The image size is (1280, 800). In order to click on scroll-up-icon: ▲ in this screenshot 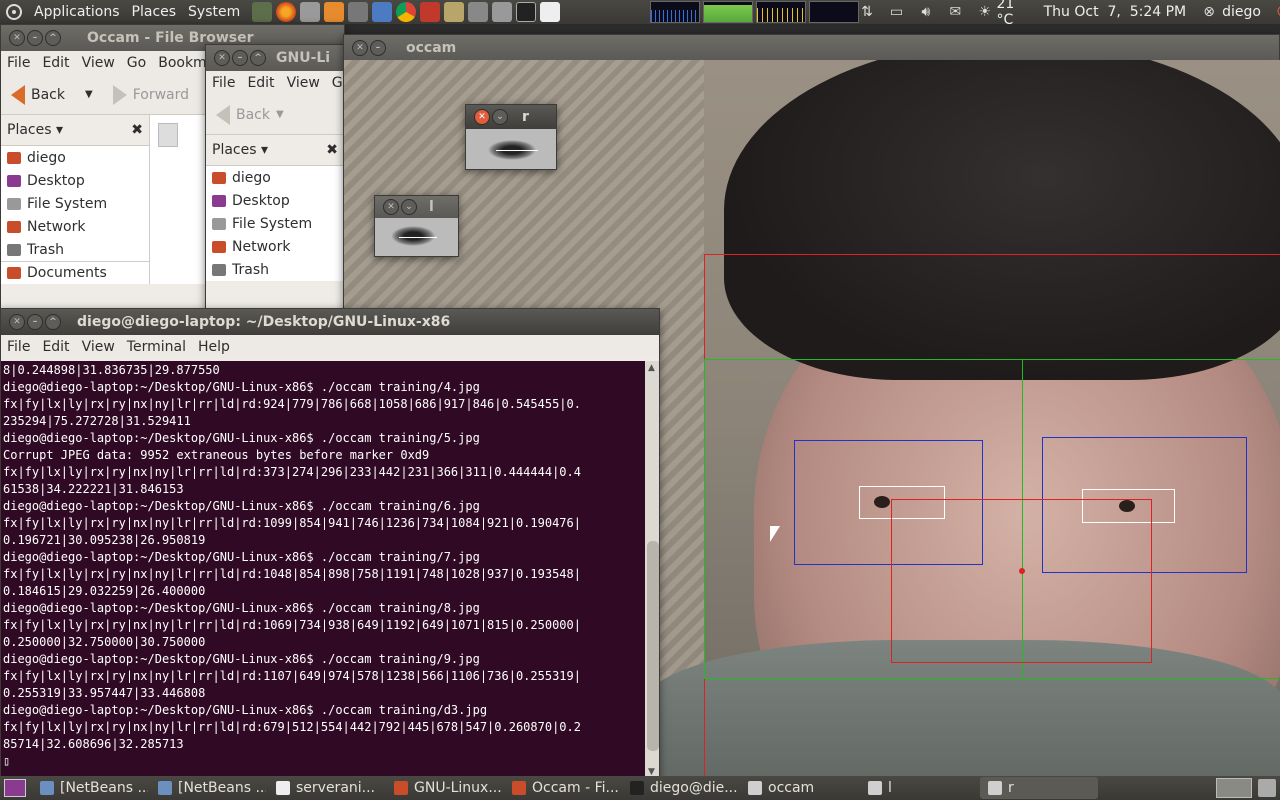, I will do `click(651, 368)`.